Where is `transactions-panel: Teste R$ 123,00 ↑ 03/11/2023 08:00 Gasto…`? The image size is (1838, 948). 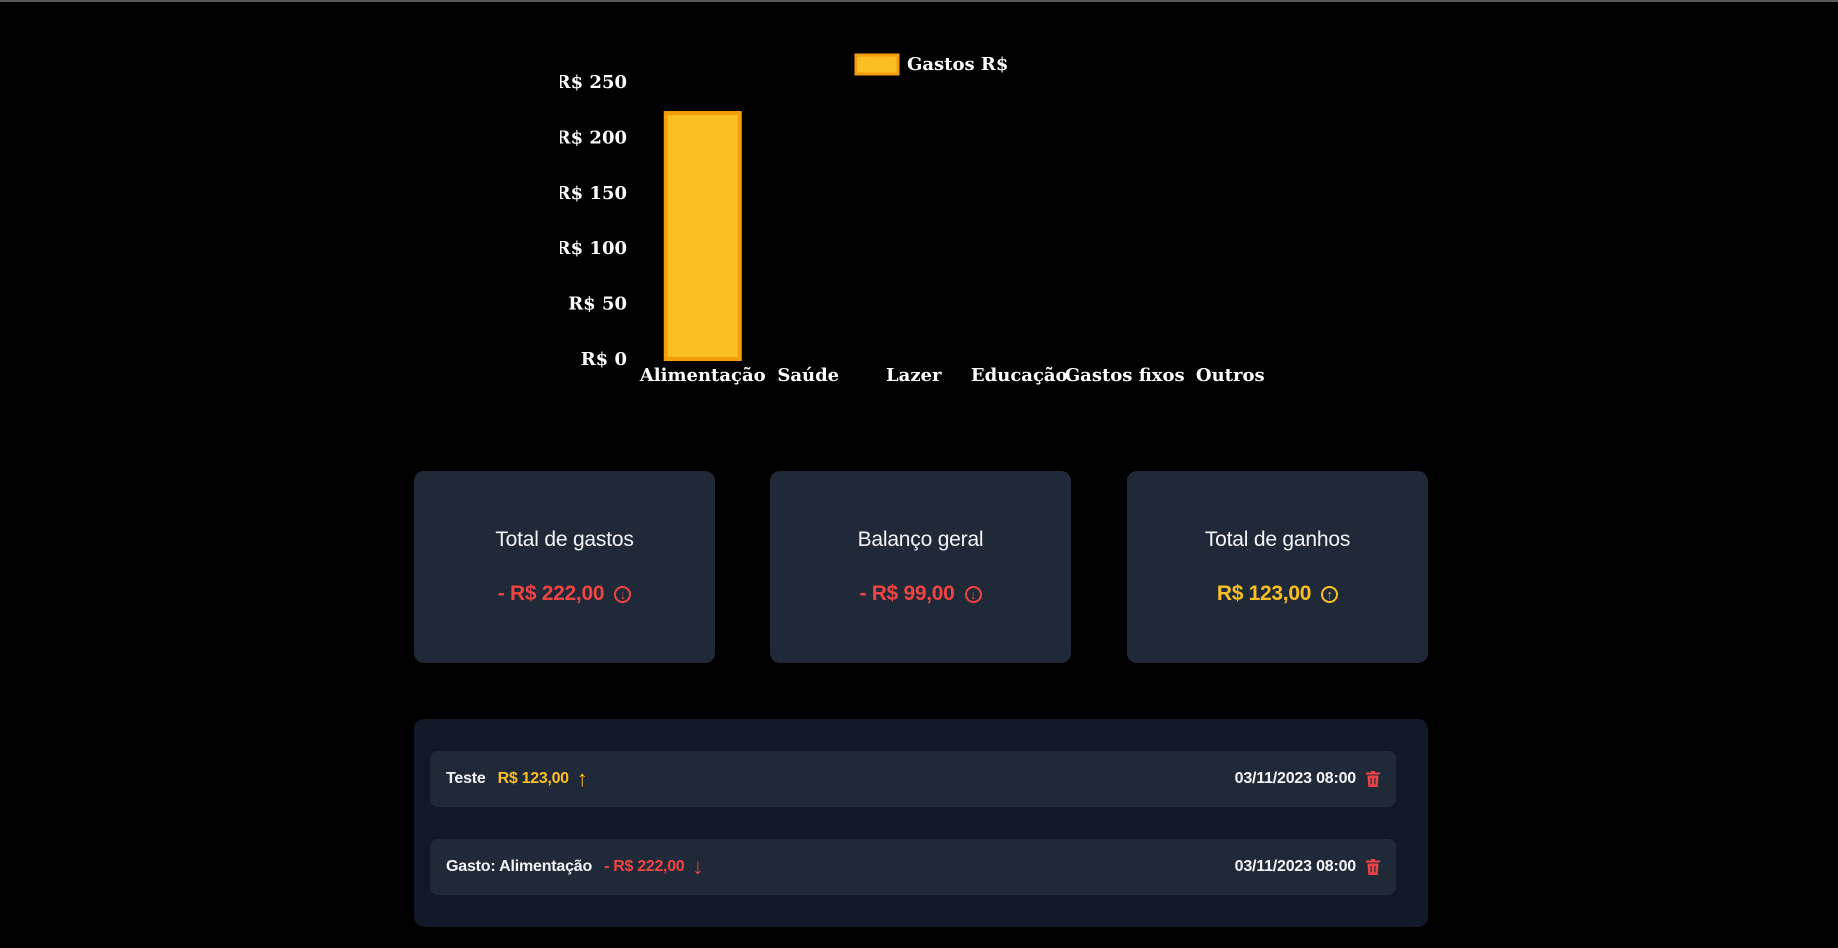
transactions-panel: Teste R$ 123,00 ↑ 03/11/2023 08:00 Gasto… is located at coordinates (921, 823).